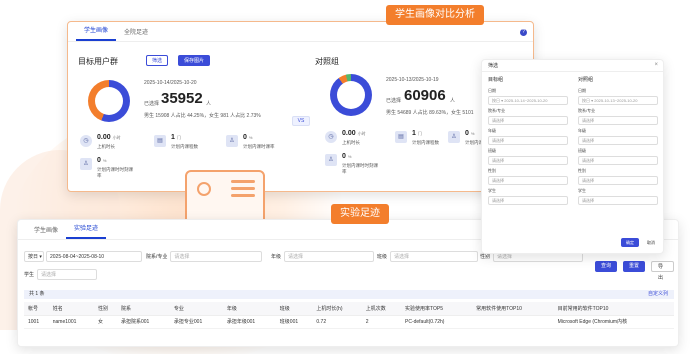 The image size is (695, 354). What do you see at coordinates (249, 322) in the screenshot?
I see `cell-grade: 承担年级001` at bounding box center [249, 322].